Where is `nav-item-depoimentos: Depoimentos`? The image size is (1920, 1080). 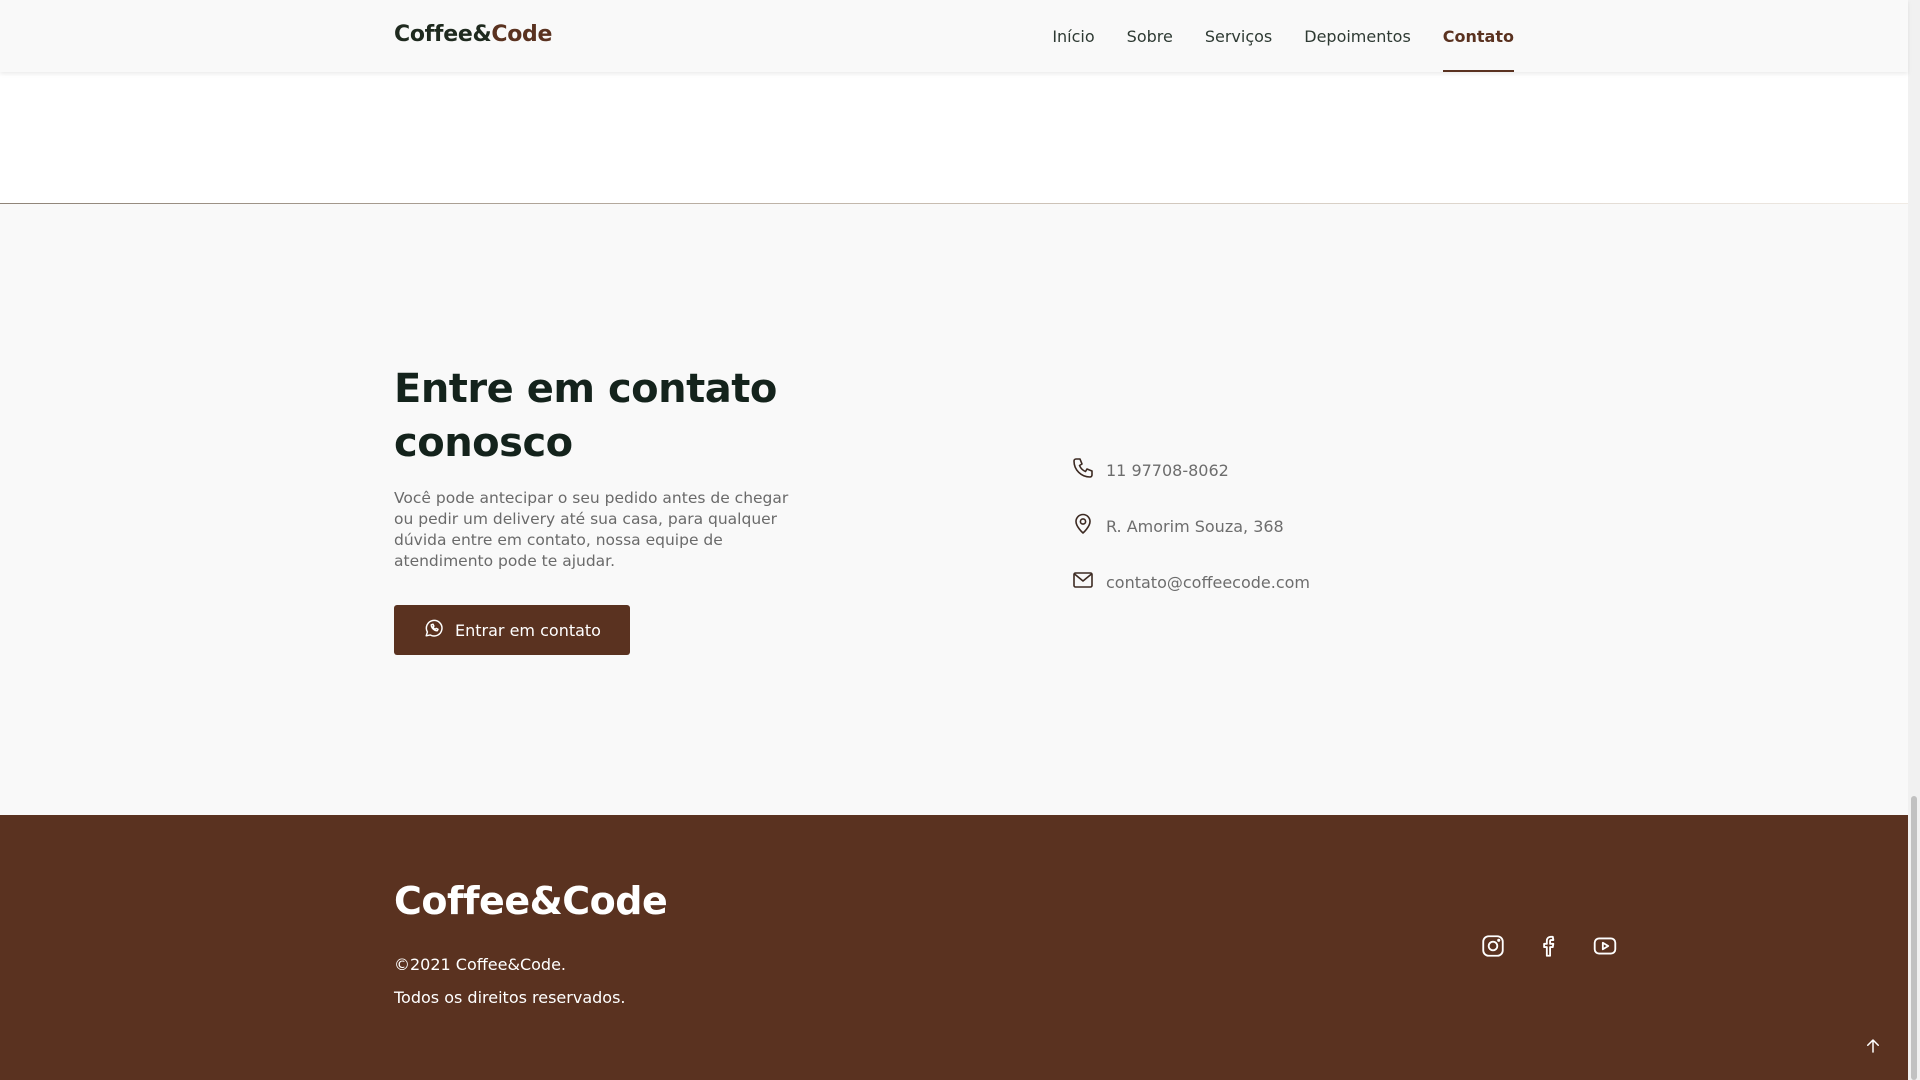
nav-item-depoimentos: Depoimentos is located at coordinates (1357, 36).